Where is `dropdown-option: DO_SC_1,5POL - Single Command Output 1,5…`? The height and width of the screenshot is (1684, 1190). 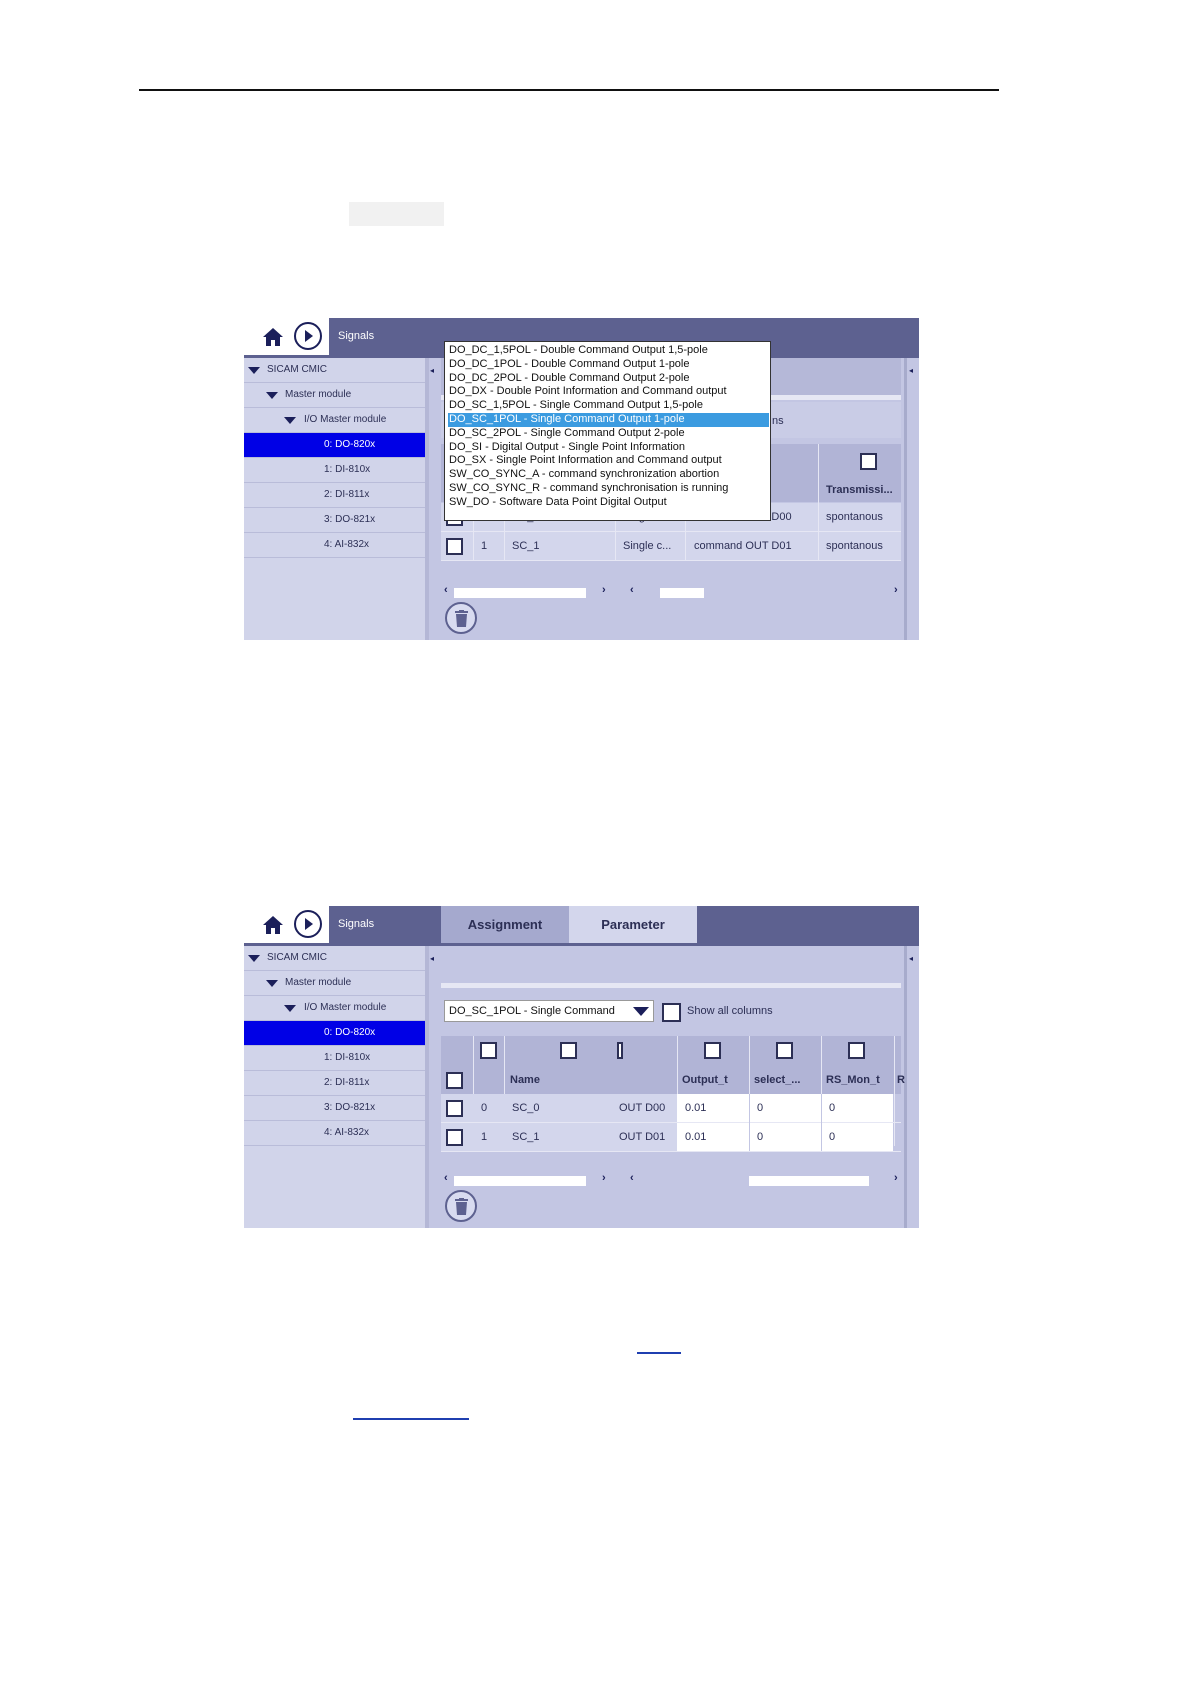 dropdown-option: DO_SC_1,5POL - Single Command Output 1,5… is located at coordinates (608, 406).